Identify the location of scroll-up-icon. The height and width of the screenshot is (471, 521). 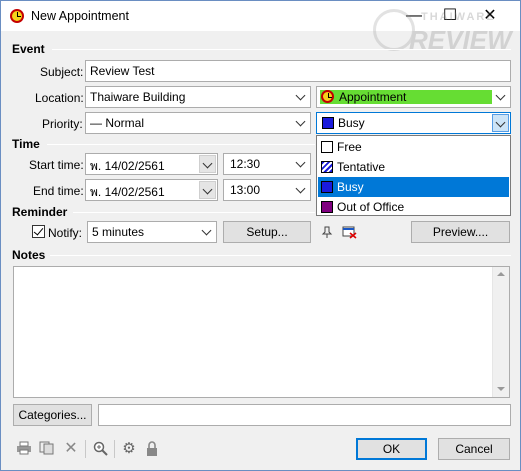
(501, 274).